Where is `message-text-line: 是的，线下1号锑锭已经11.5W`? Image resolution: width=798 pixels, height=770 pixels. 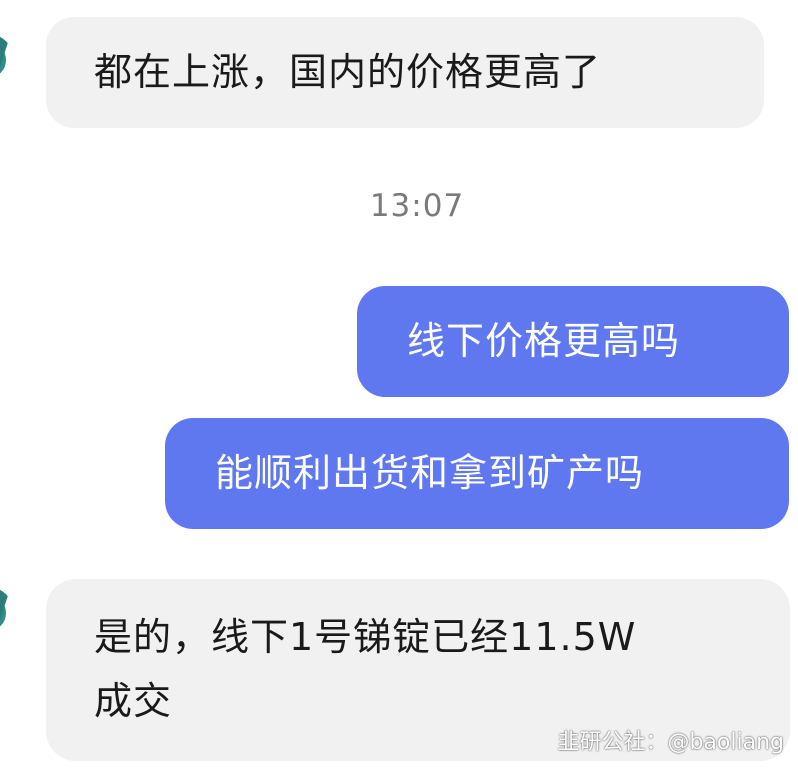 message-text-line: 是的，线下1号锑锭已经11.5W is located at coordinates (365, 637).